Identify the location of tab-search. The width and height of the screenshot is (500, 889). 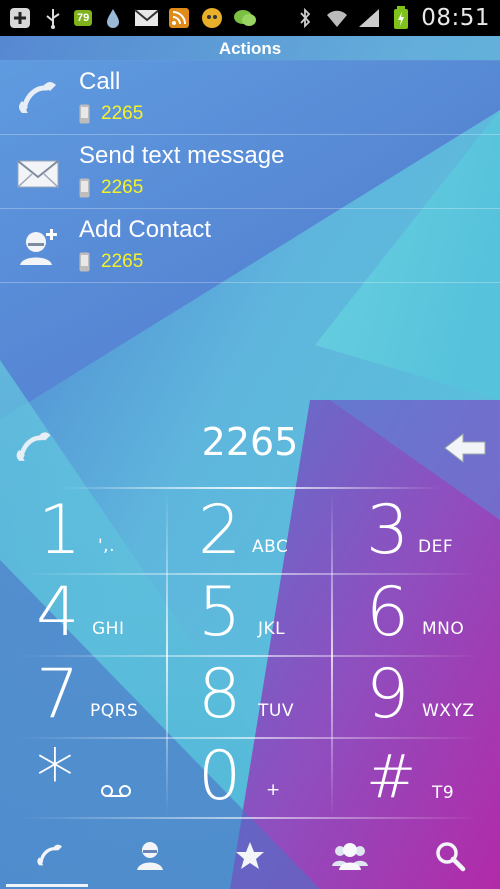
(450, 855).